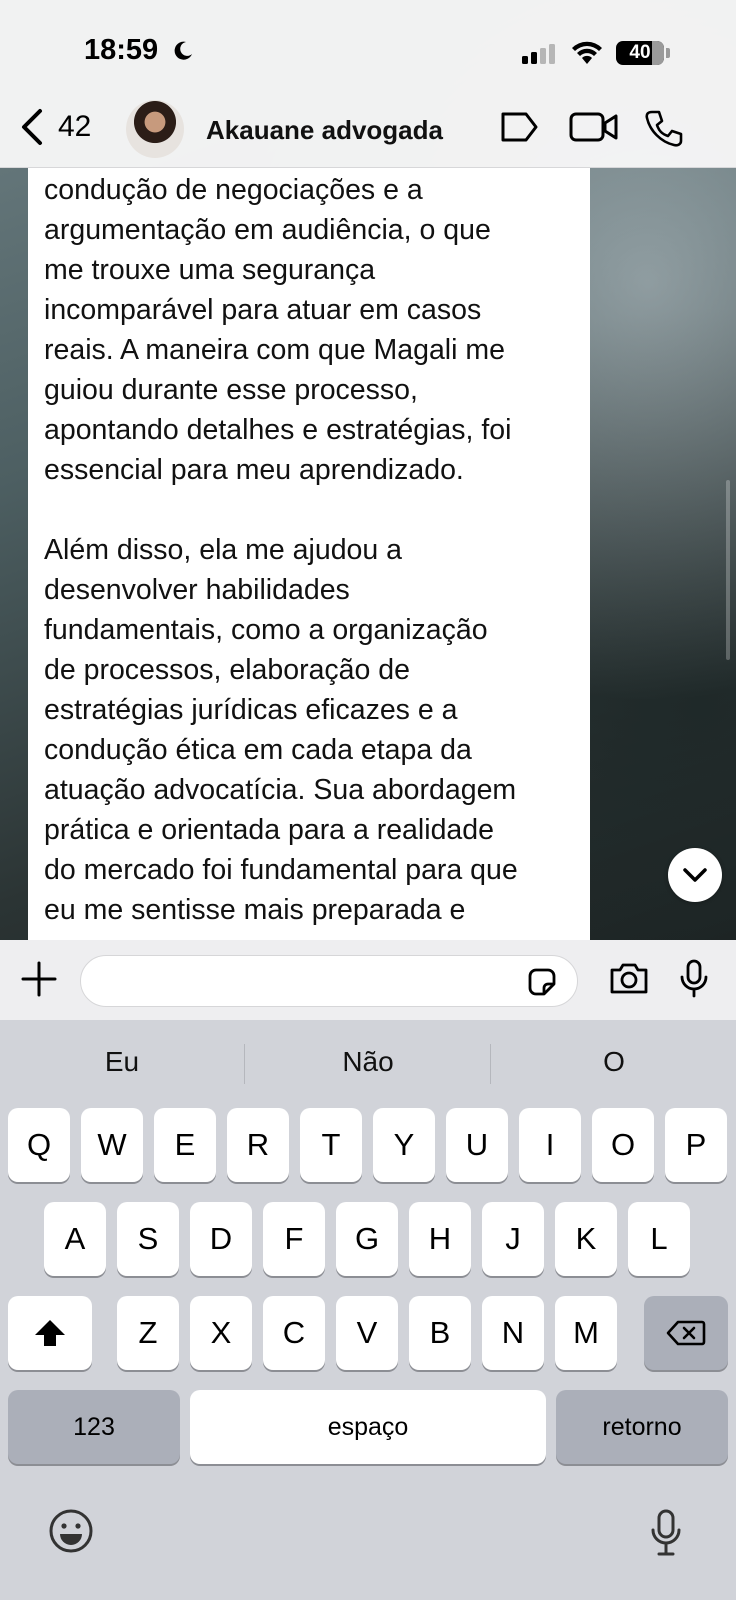 The image size is (736, 1600). I want to click on key-l: L, so click(659, 1239).